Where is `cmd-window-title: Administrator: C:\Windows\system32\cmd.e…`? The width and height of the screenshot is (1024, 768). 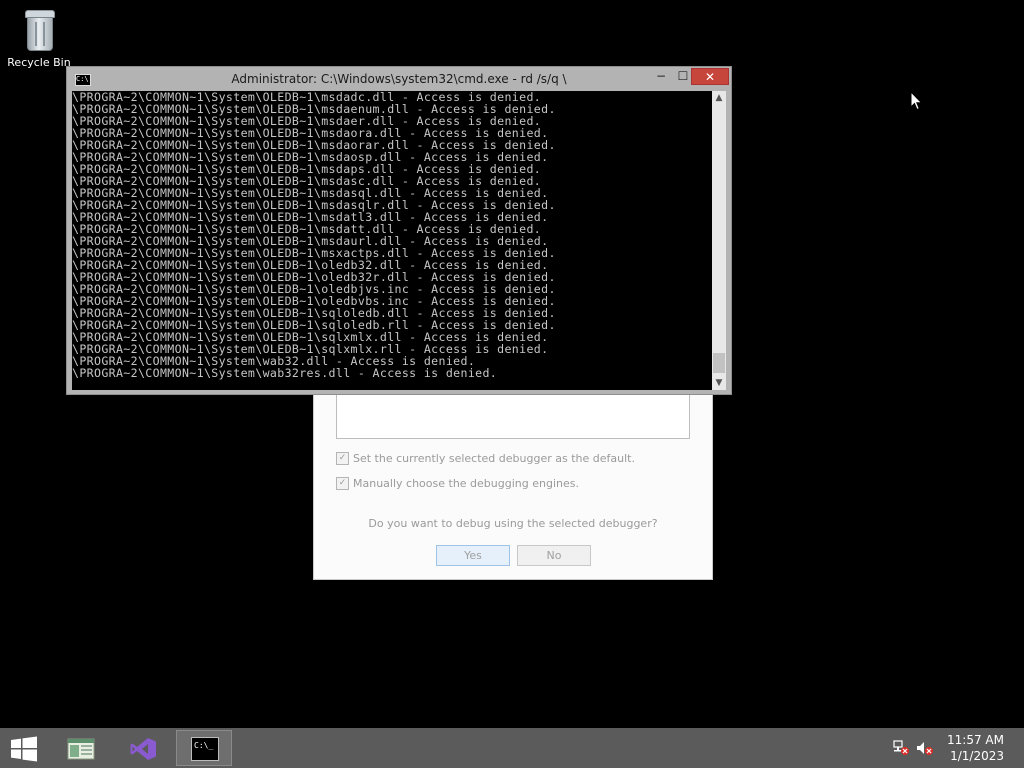 cmd-window-title: Administrator: C:\Windows\system32\cmd.e… is located at coordinates (399, 79).